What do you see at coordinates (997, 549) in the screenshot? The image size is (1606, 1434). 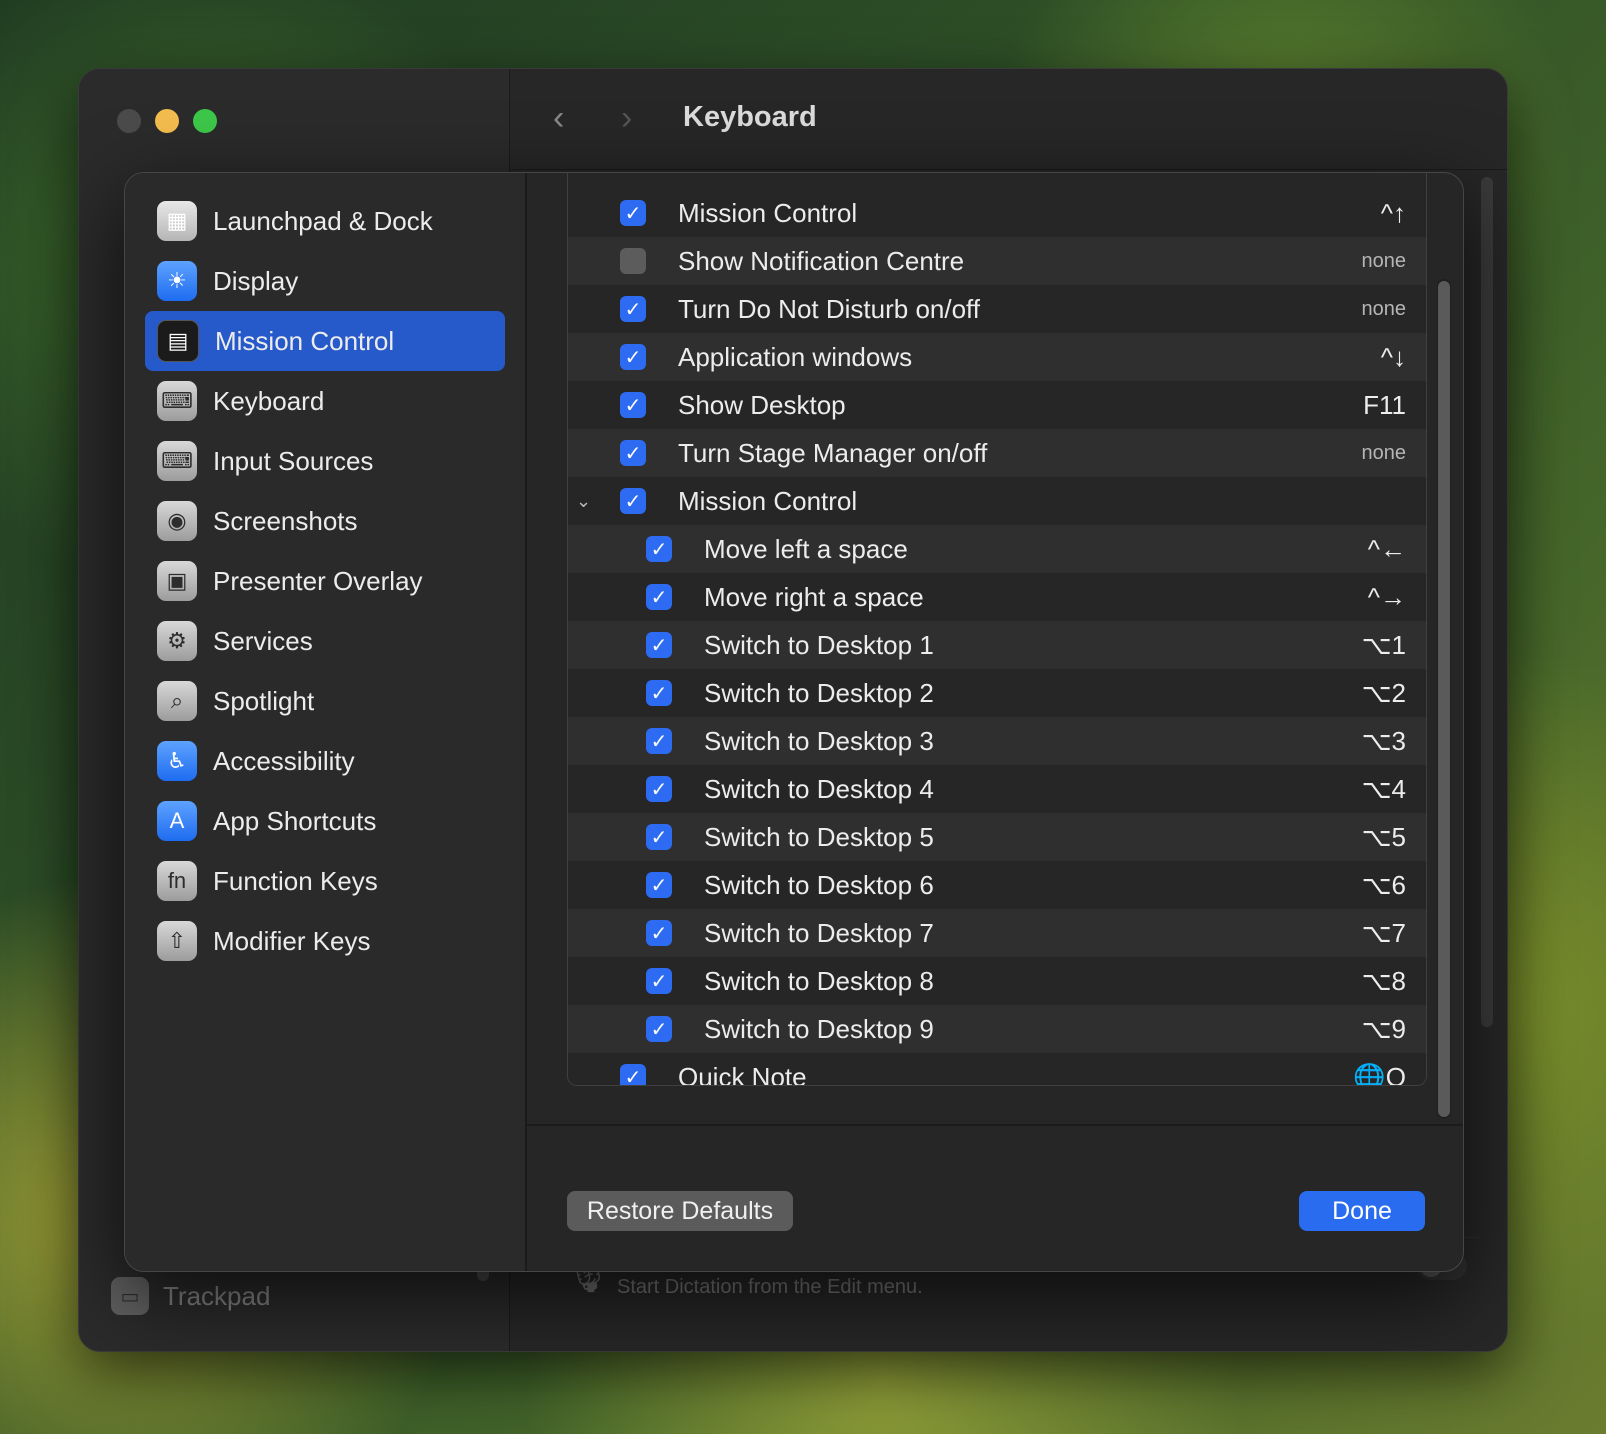 I see `shortcut-row: ✓ Move left a space ^←` at bounding box center [997, 549].